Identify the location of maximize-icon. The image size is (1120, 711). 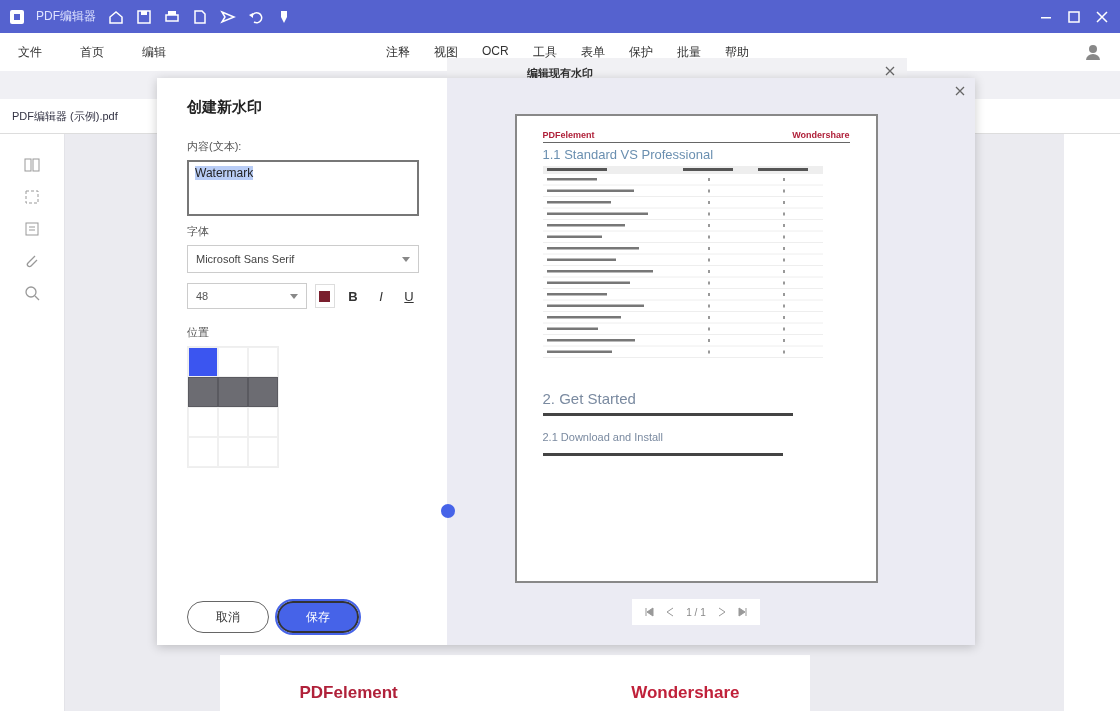
(1074, 16).